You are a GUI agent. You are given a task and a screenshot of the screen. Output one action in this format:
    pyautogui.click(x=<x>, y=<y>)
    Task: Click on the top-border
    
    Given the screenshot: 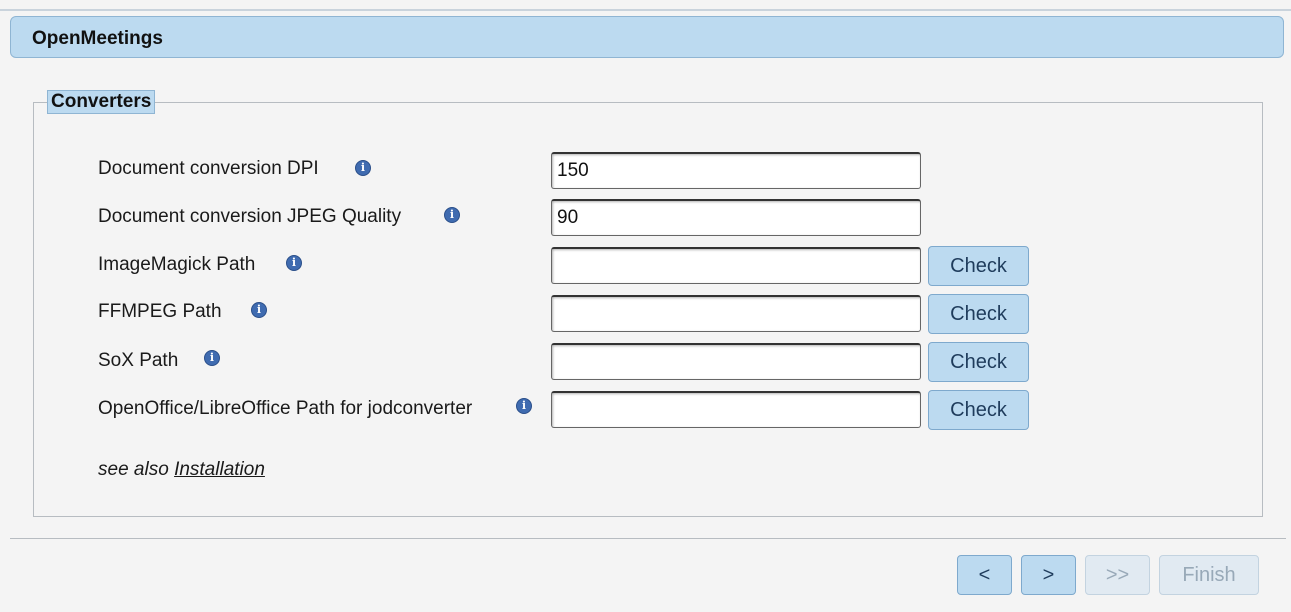 What is the action you would take?
    pyautogui.click(x=645, y=10)
    